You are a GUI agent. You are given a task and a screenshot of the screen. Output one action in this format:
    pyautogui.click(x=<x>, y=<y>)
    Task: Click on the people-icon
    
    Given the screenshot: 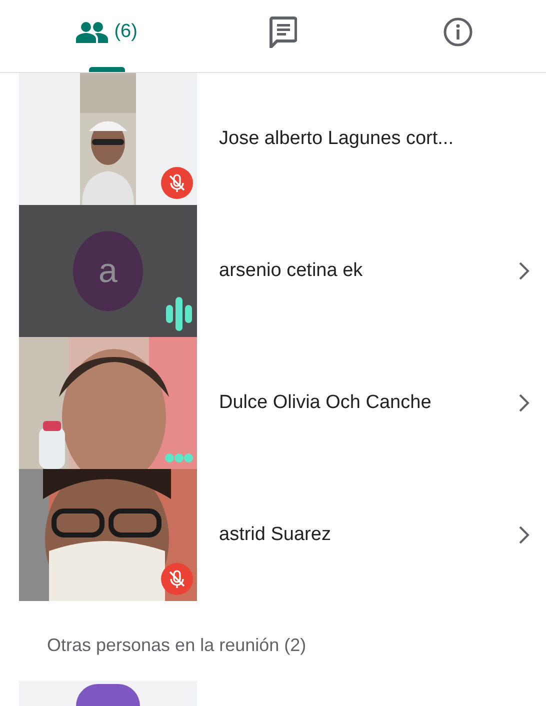 What is the action you would take?
    pyautogui.click(x=92, y=32)
    